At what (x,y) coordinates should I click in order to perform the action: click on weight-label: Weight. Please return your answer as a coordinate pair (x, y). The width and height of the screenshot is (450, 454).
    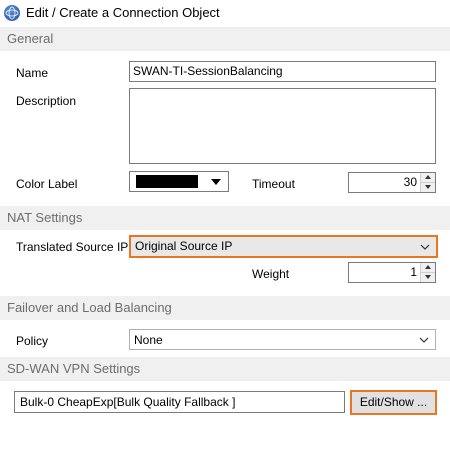
    Looking at the image, I should click on (271, 274).